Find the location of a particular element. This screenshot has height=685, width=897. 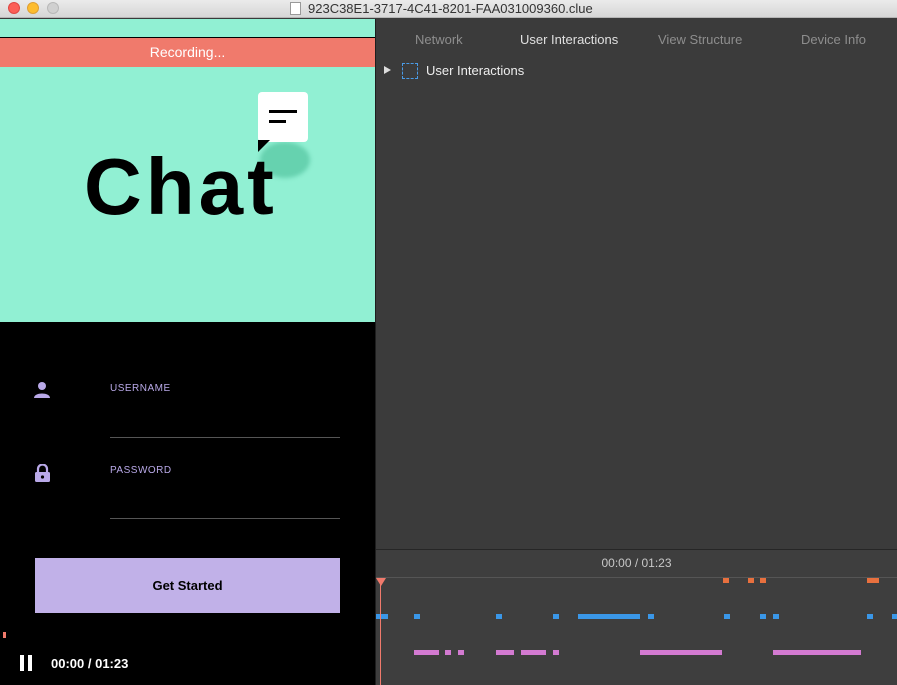

tab-user-interactions: User Interactions is located at coordinates (569, 39).